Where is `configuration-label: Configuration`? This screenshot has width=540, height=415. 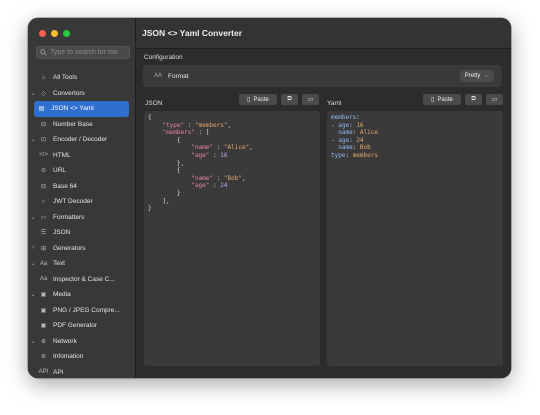 configuration-label: Configuration is located at coordinates (163, 57).